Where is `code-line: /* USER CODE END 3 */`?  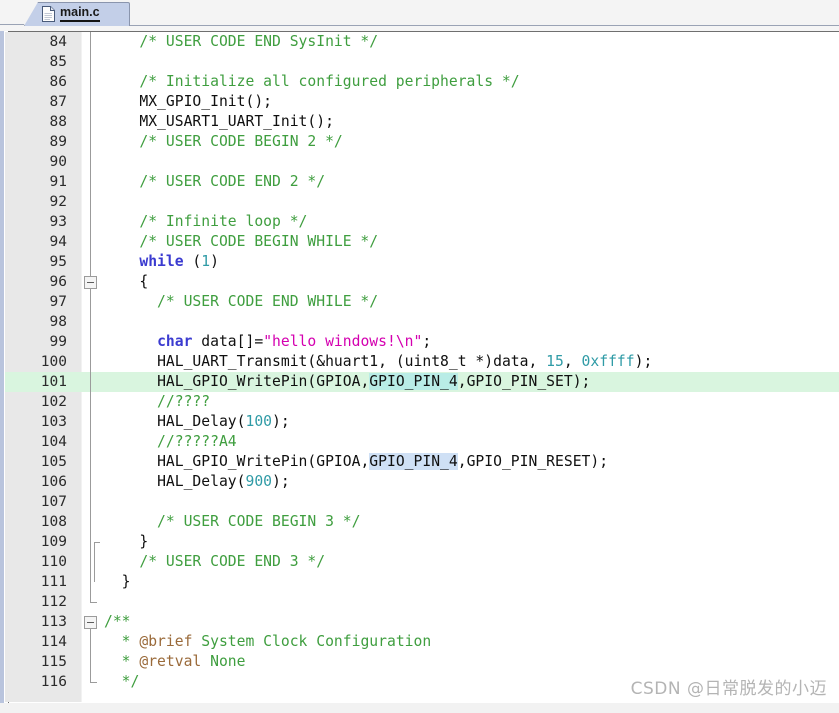 code-line: /* USER CODE END 3 */ is located at coordinates (214, 562).